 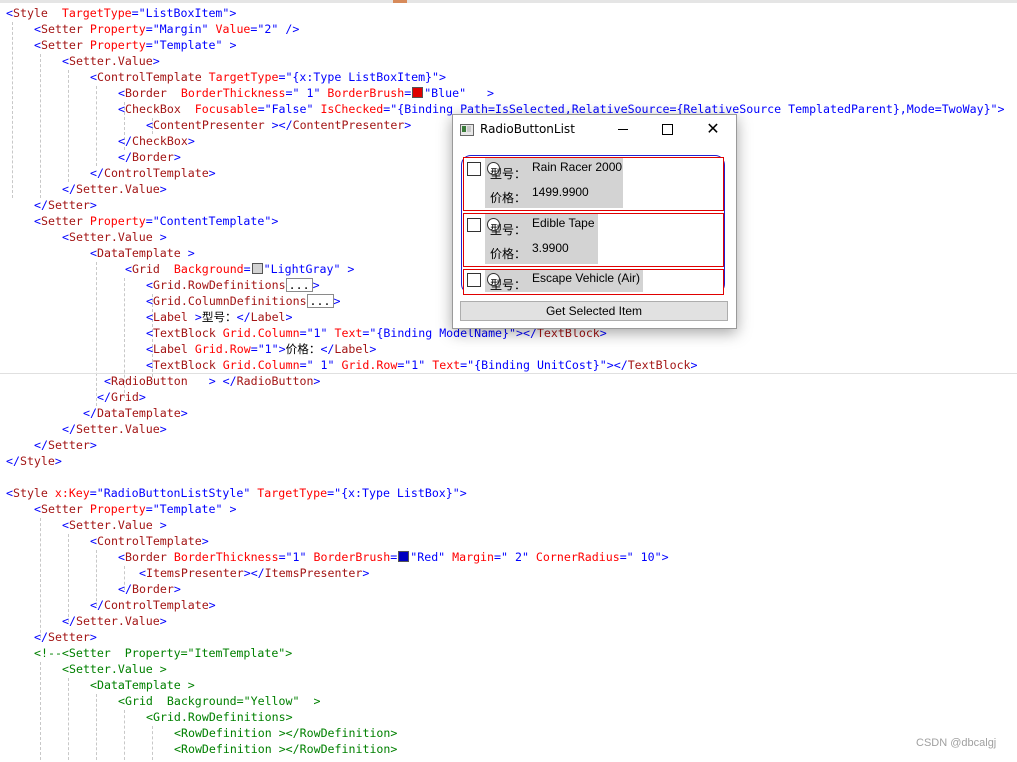 I want to click on code-token: Text, so click(x=345, y=333).